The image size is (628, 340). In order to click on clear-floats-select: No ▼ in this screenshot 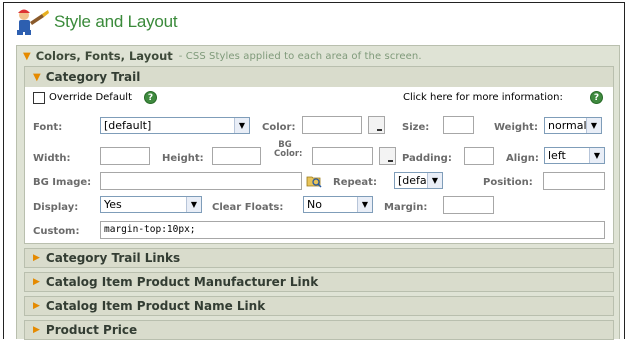, I will do `click(338, 204)`.